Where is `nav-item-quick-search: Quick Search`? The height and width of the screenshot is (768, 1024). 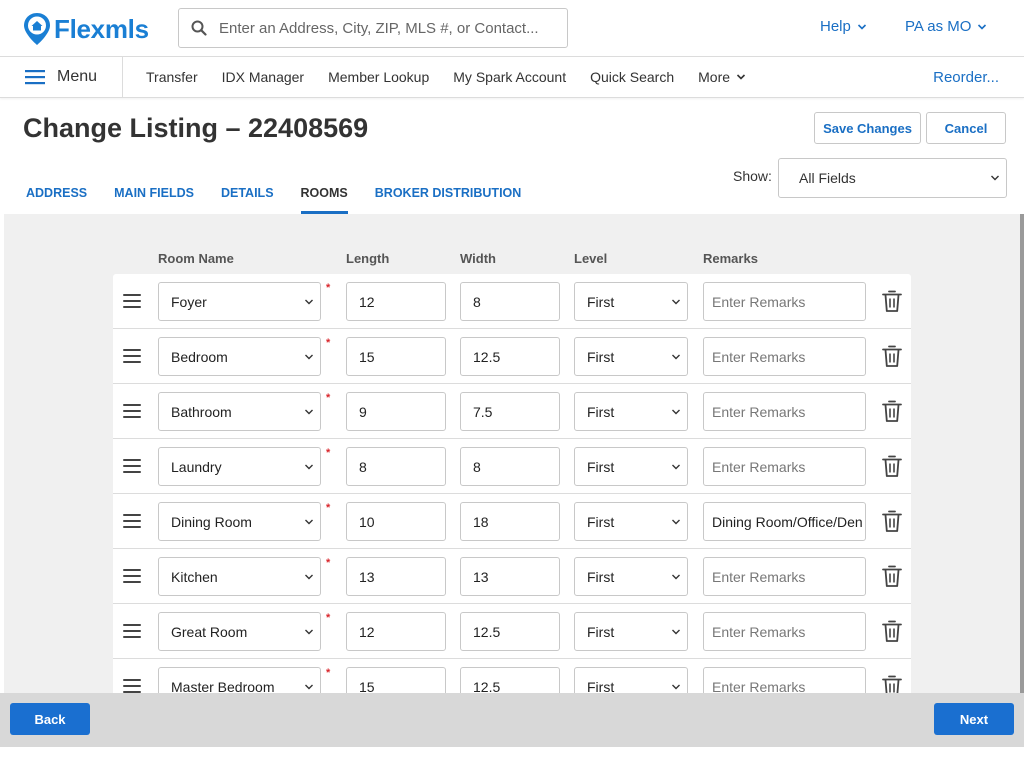
nav-item-quick-search: Quick Search is located at coordinates (632, 77).